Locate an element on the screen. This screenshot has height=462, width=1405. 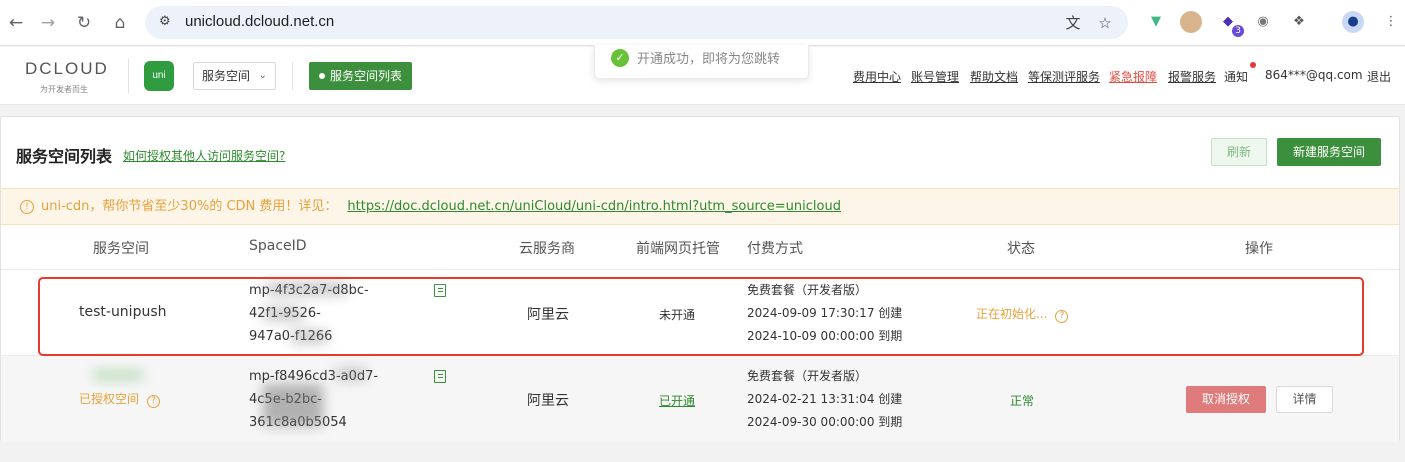
authorized-space-label: 已授权空间? is located at coordinates (120, 399).